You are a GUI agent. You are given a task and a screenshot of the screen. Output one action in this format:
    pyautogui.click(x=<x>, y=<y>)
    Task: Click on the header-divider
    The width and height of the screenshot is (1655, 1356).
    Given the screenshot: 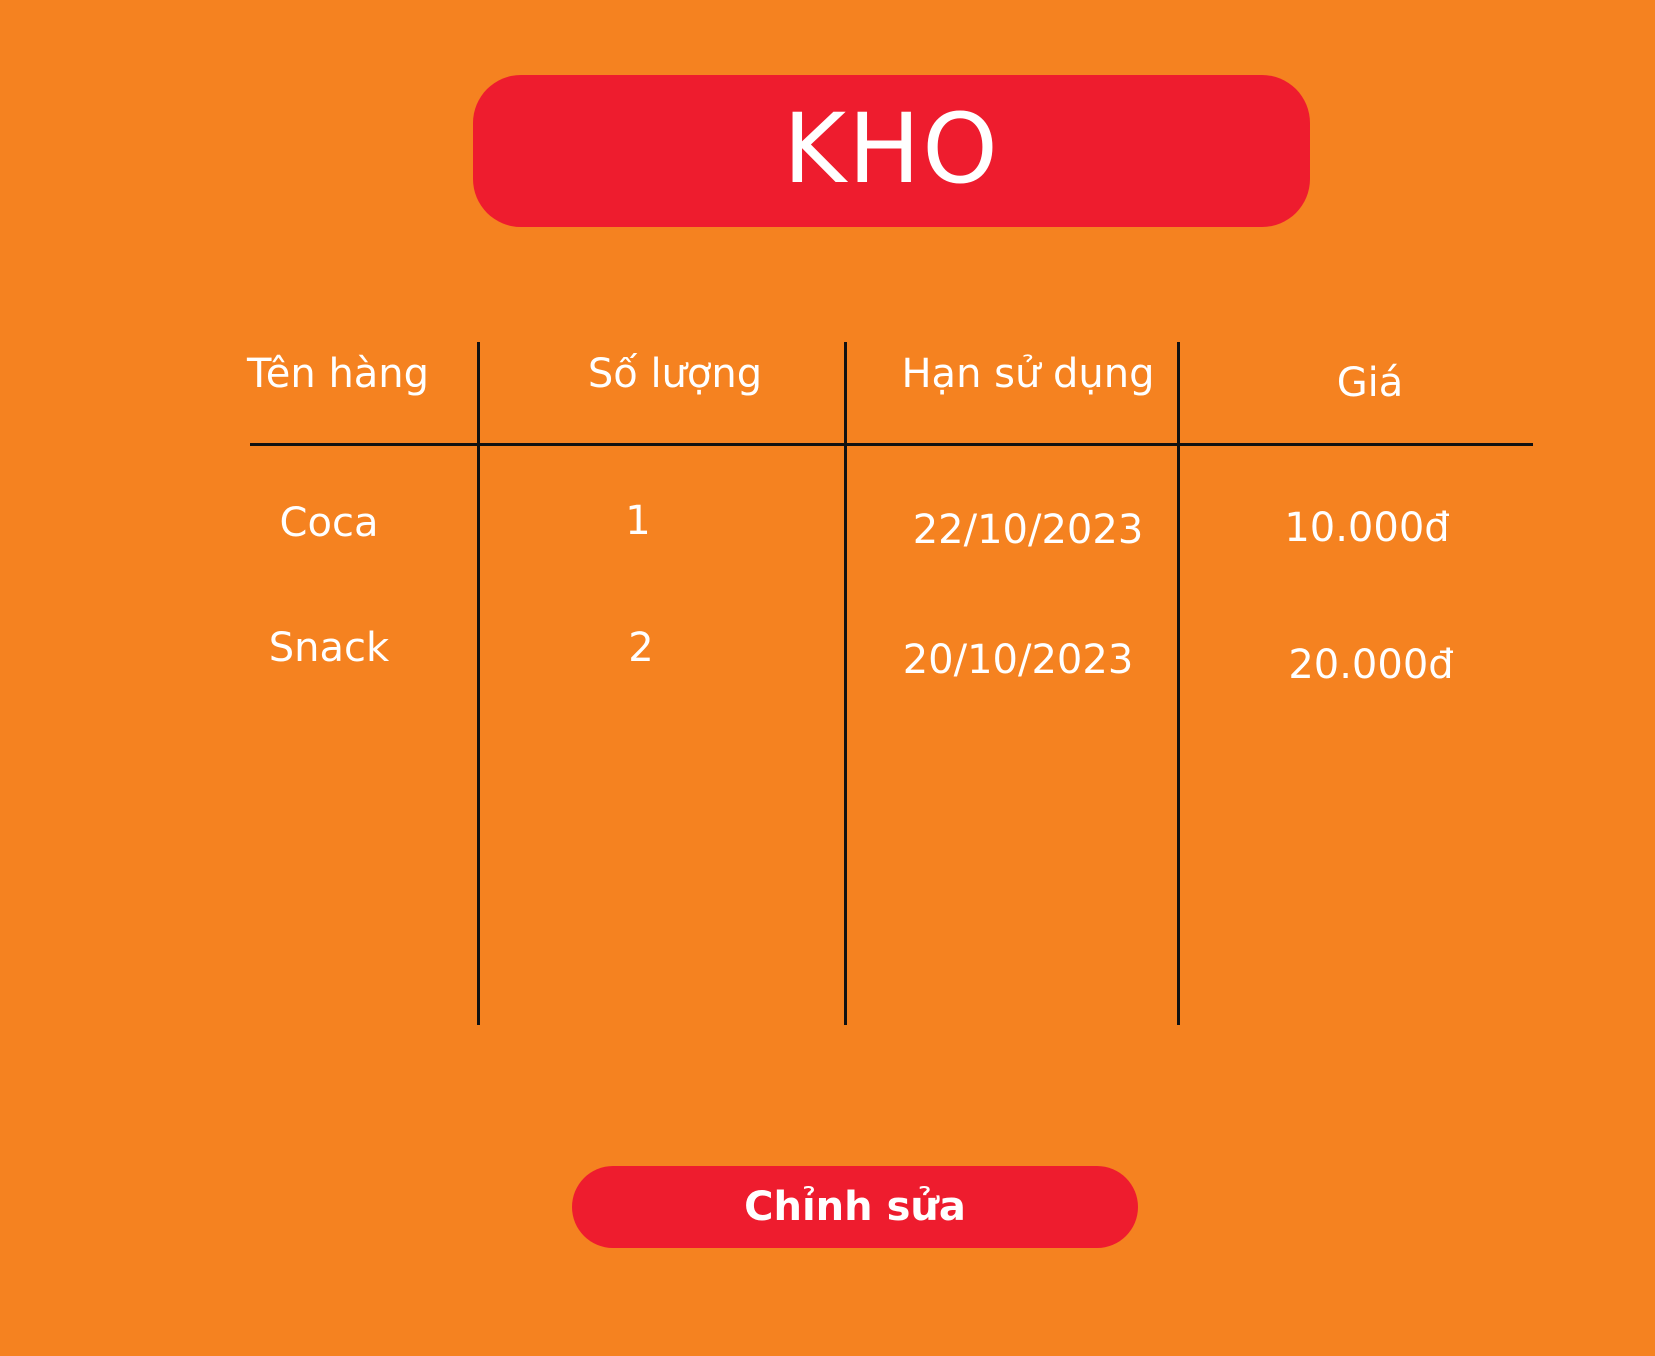 What is the action you would take?
    pyautogui.click(x=891, y=444)
    